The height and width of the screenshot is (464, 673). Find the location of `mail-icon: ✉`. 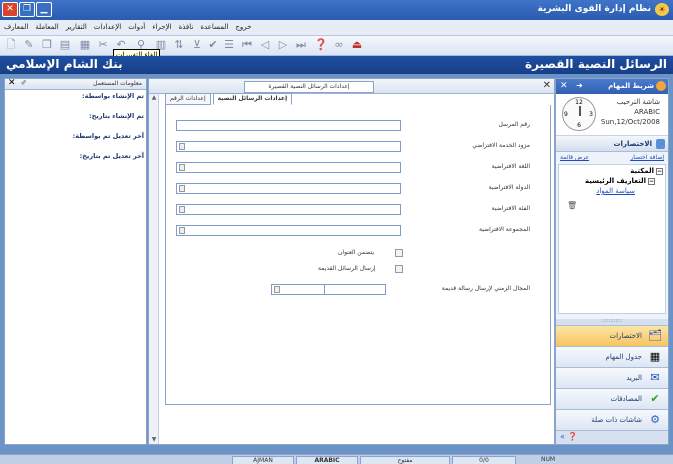

mail-icon: ✉ is located at coordinates (655, 377).